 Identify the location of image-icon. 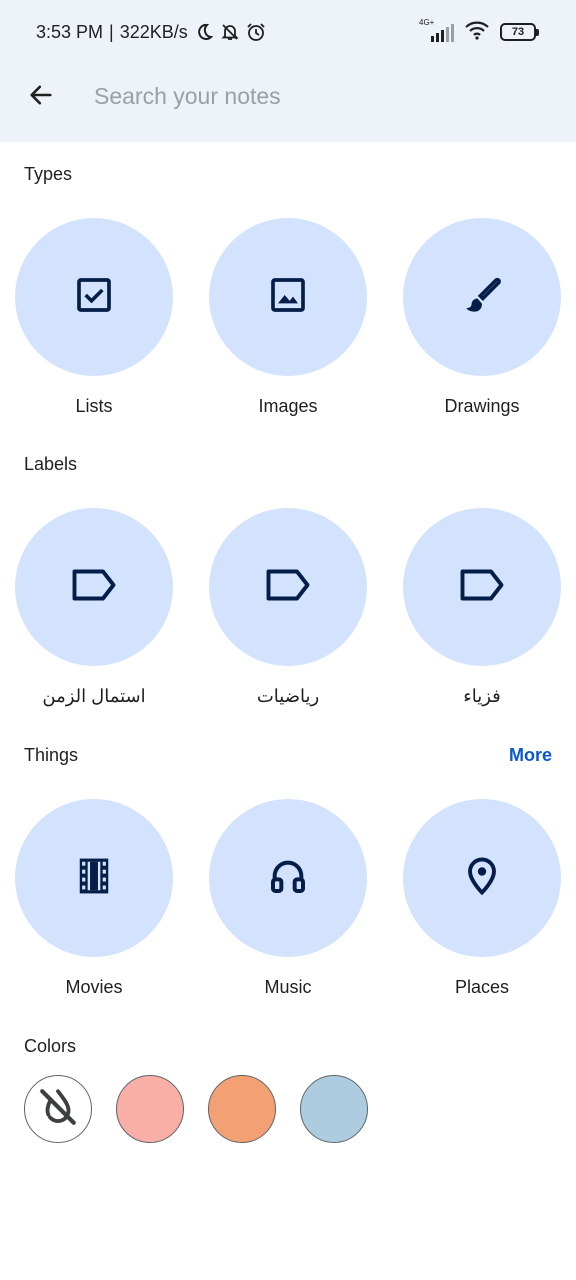
(288, 297).